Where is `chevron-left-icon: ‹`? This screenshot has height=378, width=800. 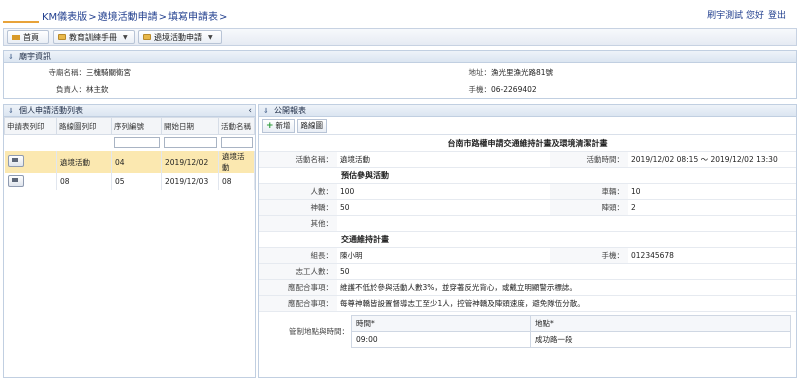
chevron-left-icon: ‹ is located at coordinates (250, 111).